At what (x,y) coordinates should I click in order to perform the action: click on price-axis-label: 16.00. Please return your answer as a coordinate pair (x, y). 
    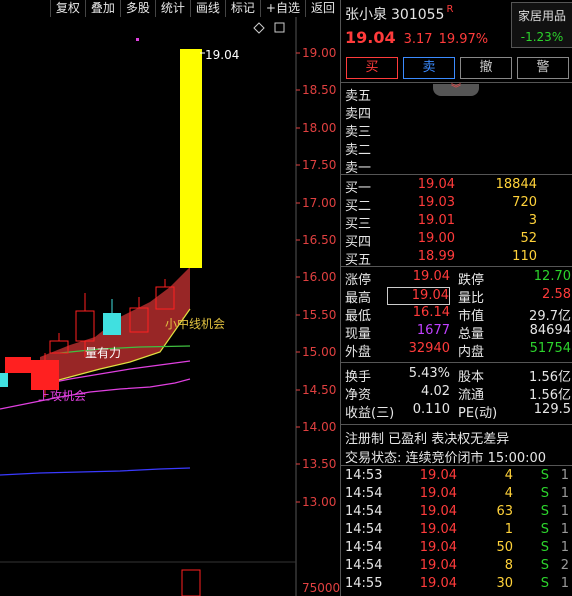
    Looking at the image, I should click on (319, 277).